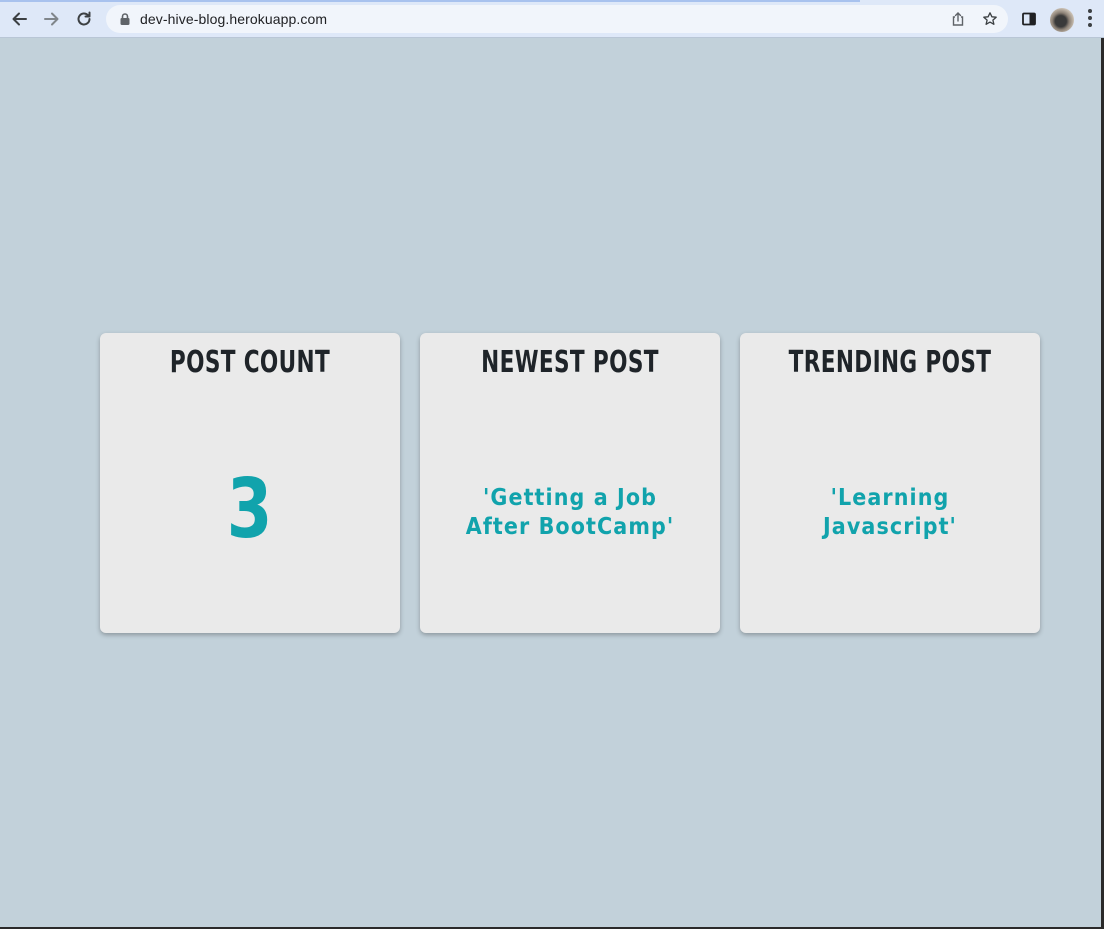 This screenshot has height=929, width=1104. Describe the element at coordinates (250, 362) in the screenshot. I see `post-count-title: Post Count` at that location.